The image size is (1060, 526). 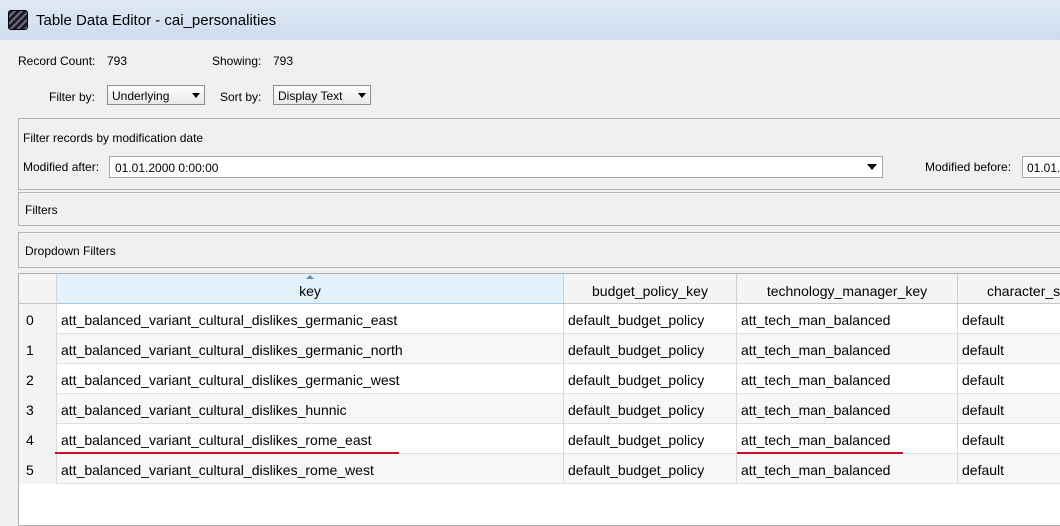 I want to click on filter-by-dropdown: Underlying, so click(x=156, y=95).